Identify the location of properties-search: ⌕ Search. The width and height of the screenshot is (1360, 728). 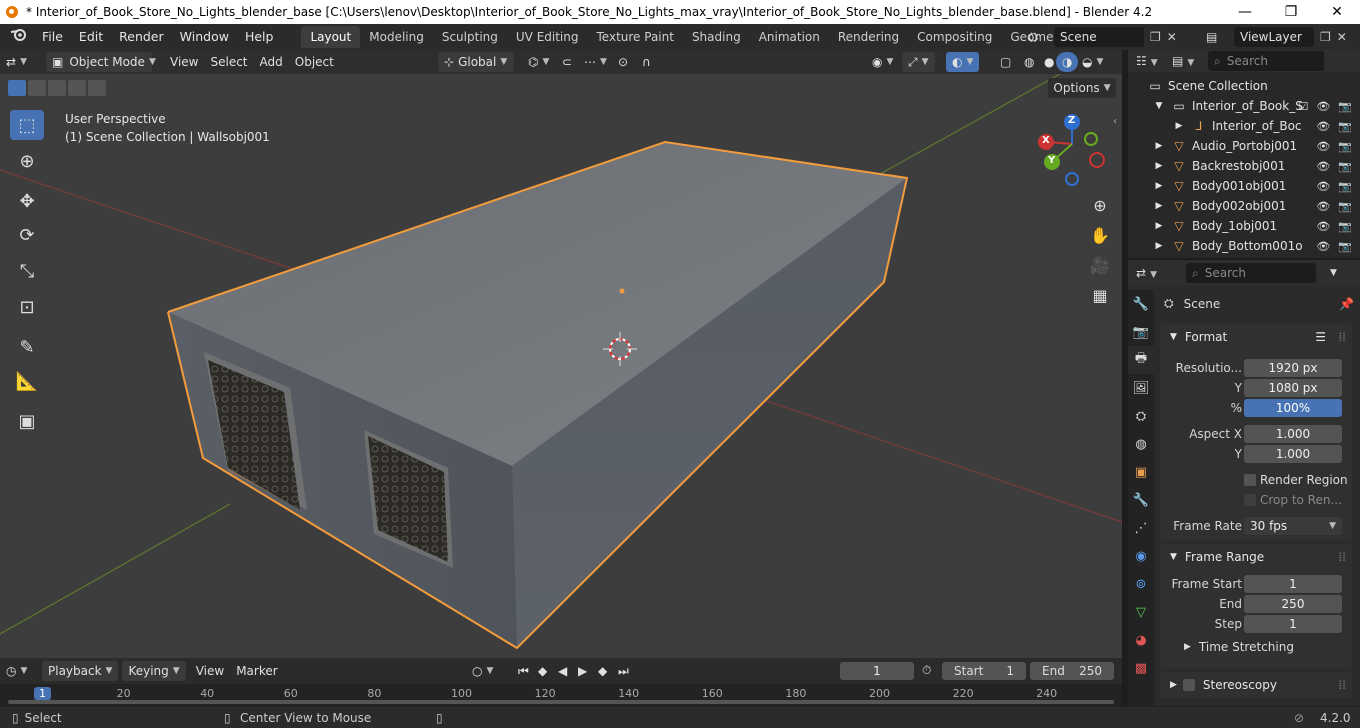
(1251, 273).